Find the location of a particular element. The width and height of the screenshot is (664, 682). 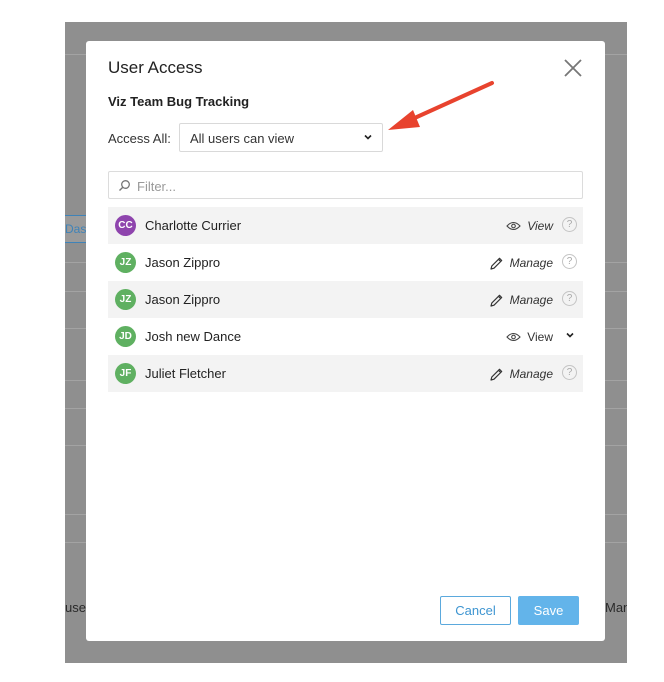

save-button: Save is located at coordinates (548, 610).